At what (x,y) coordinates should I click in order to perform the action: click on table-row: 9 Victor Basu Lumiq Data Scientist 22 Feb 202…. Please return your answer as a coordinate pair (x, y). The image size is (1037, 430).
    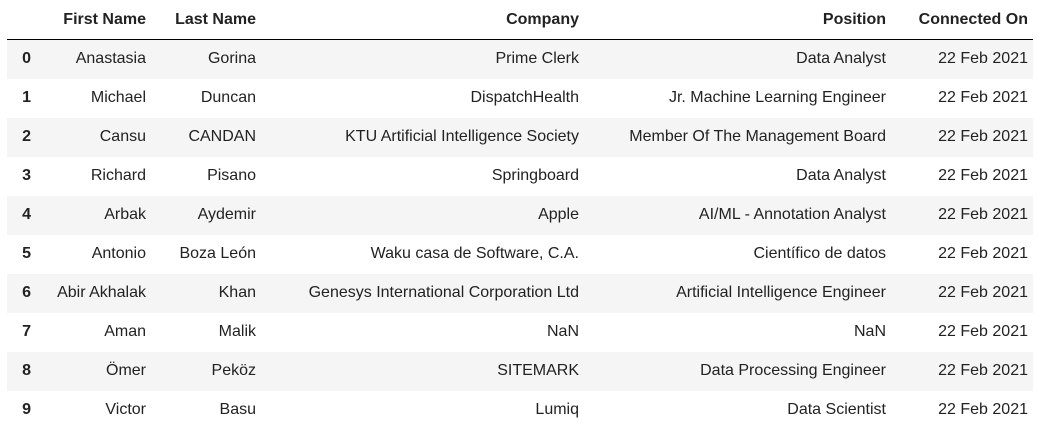
    Looking at the image, I should click on (520, 410).